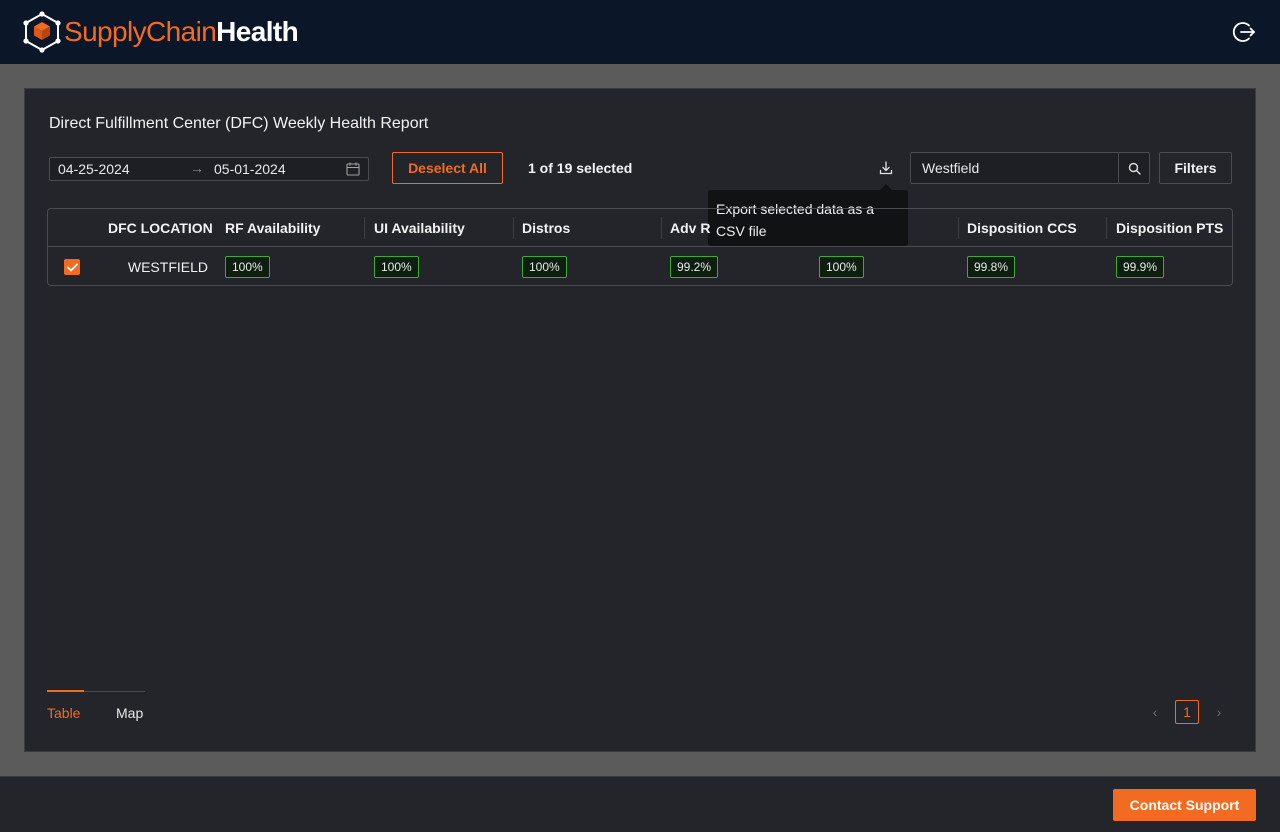 Image resolution: width=1280 pixels, height=832 pixels. I want to click on next-page-icon: ›, so click(1219, 712).